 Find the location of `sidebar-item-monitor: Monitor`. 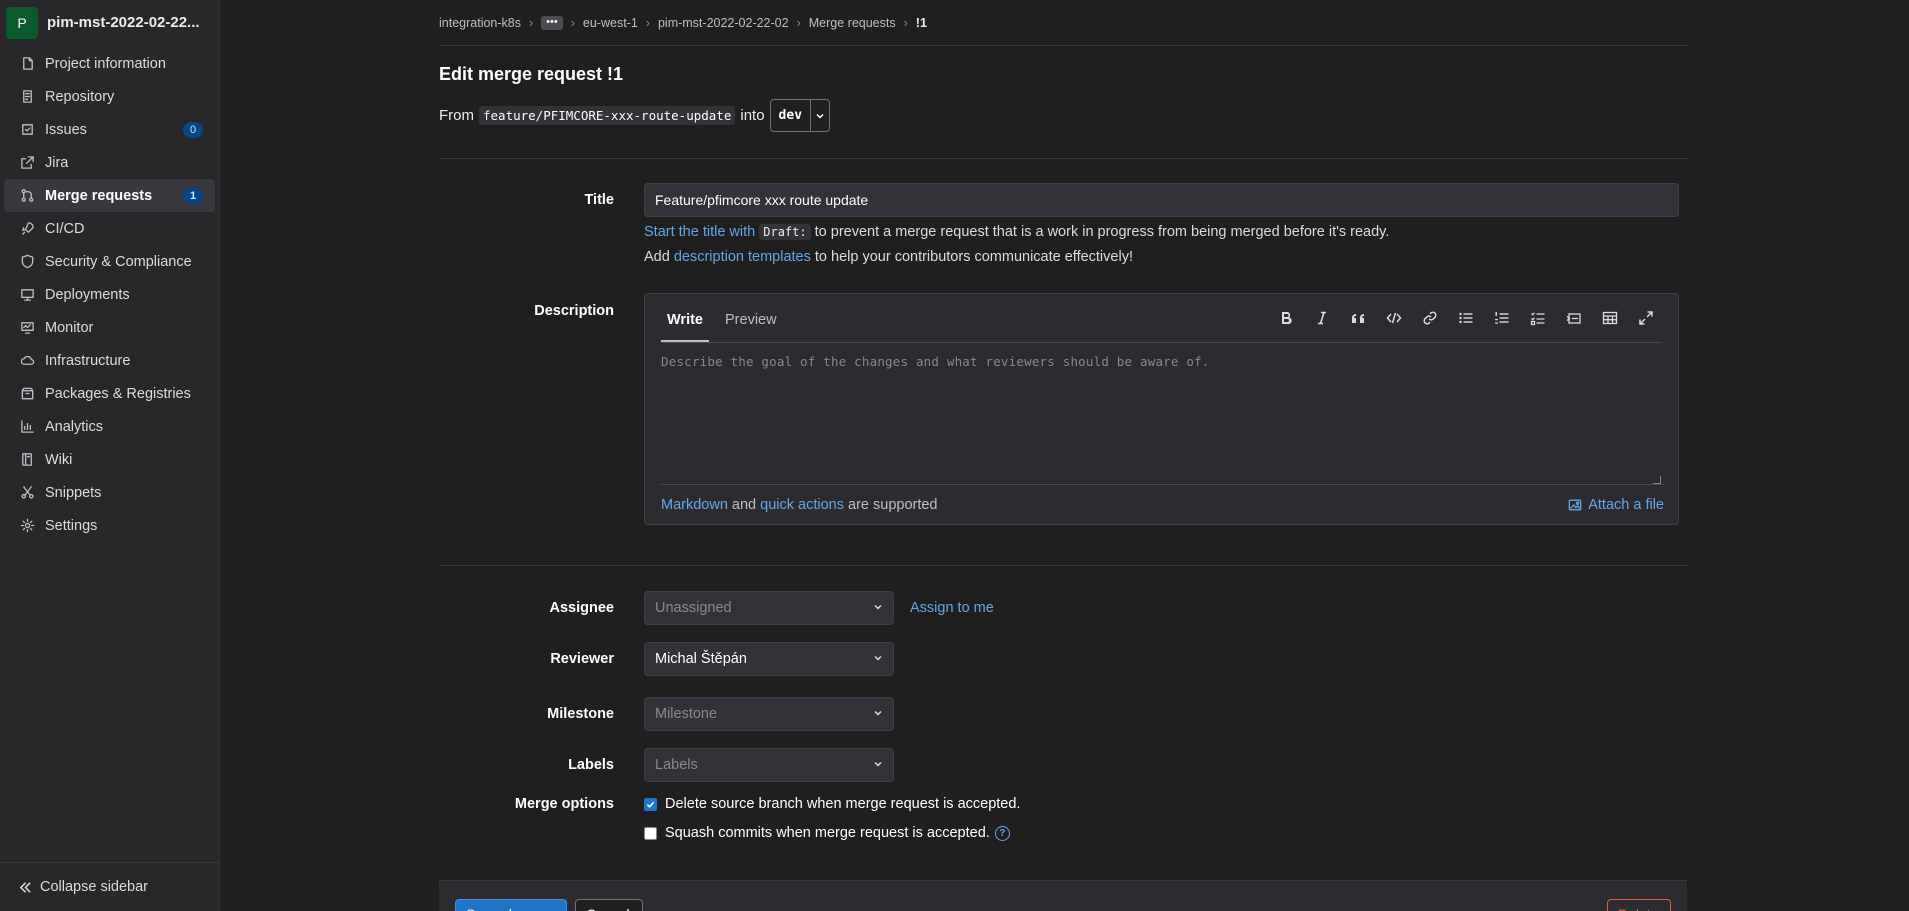

sidebar-item-monitor: Monitor is located at coordinates (109, 327).